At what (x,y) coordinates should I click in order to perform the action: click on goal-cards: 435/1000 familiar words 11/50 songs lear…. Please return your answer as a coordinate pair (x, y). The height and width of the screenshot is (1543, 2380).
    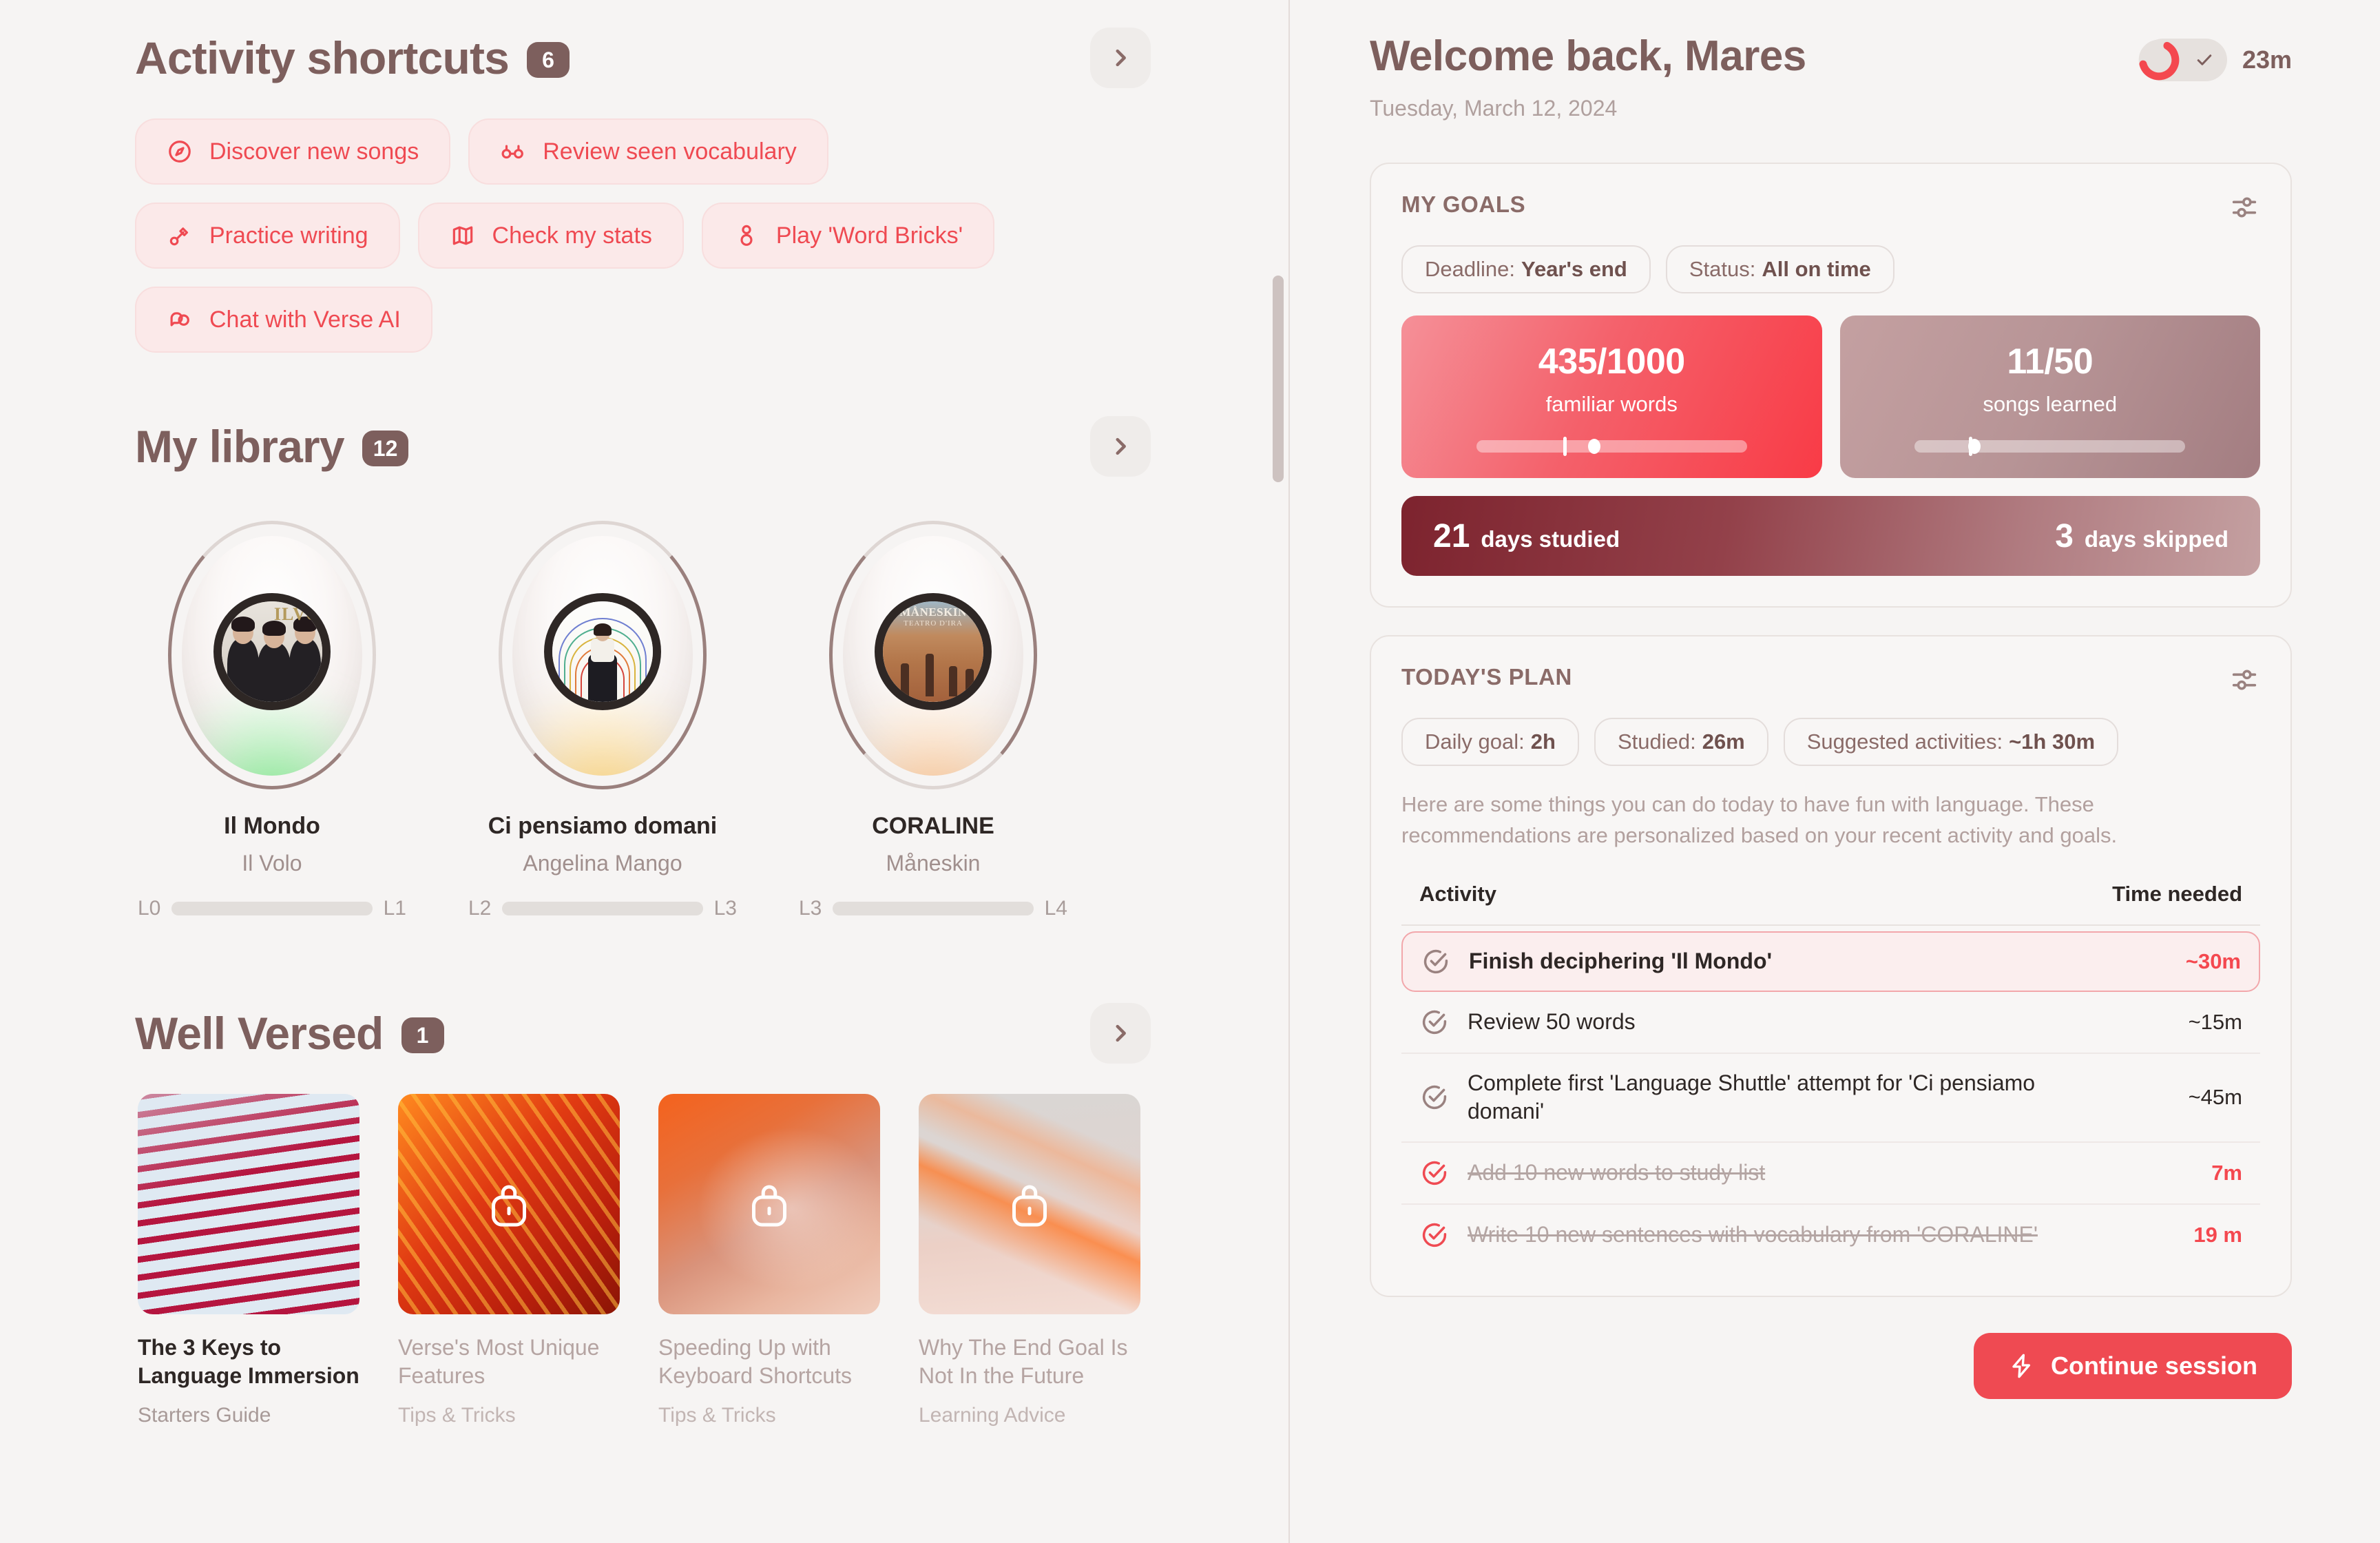
    Looking at the image, I should click on (1830, 396).